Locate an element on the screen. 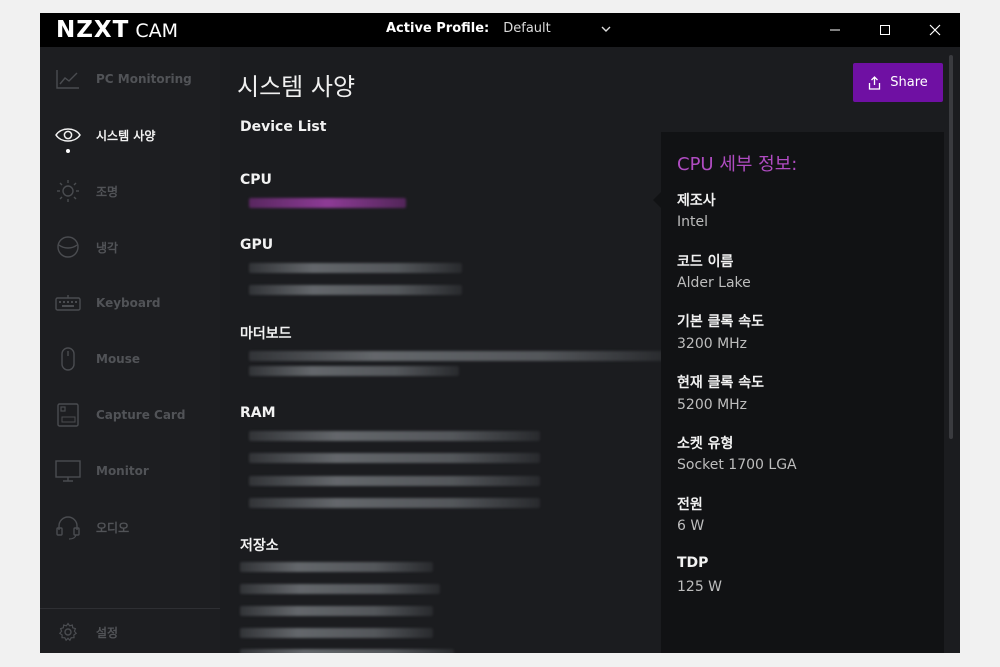 The image size is (1000, 667). category-cpu: CPU is located at coordinates (256, 180).